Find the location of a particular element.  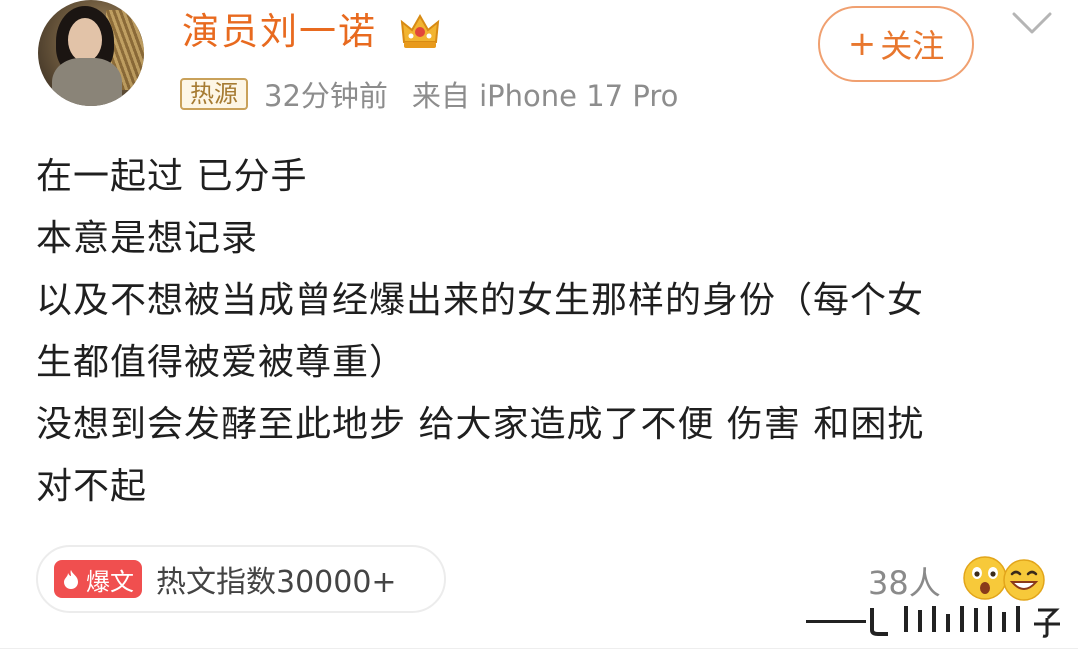

post-line: 生都值得被爱被尊重） is located at coordinates (221, 362).